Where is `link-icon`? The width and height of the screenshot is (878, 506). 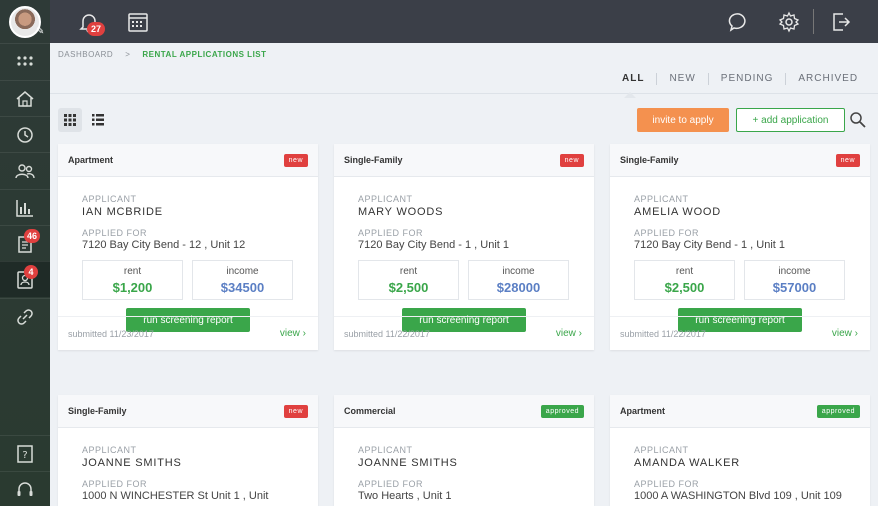
link-icon is located at coordinates (25, 316).